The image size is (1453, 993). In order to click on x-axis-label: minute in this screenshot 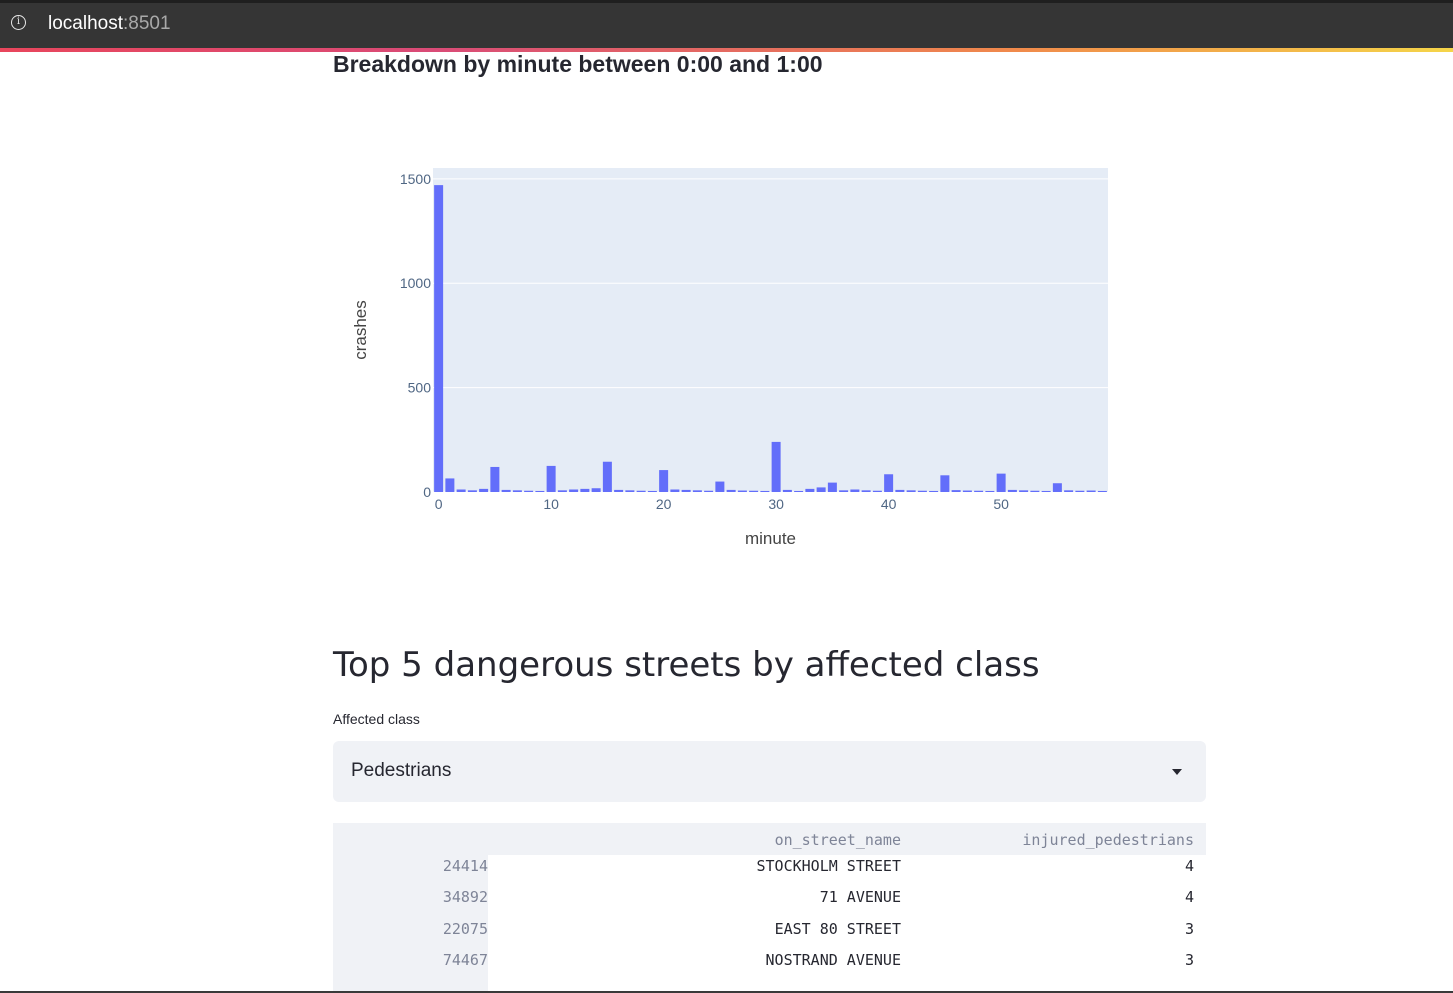, I will do `click(770, 538)`.